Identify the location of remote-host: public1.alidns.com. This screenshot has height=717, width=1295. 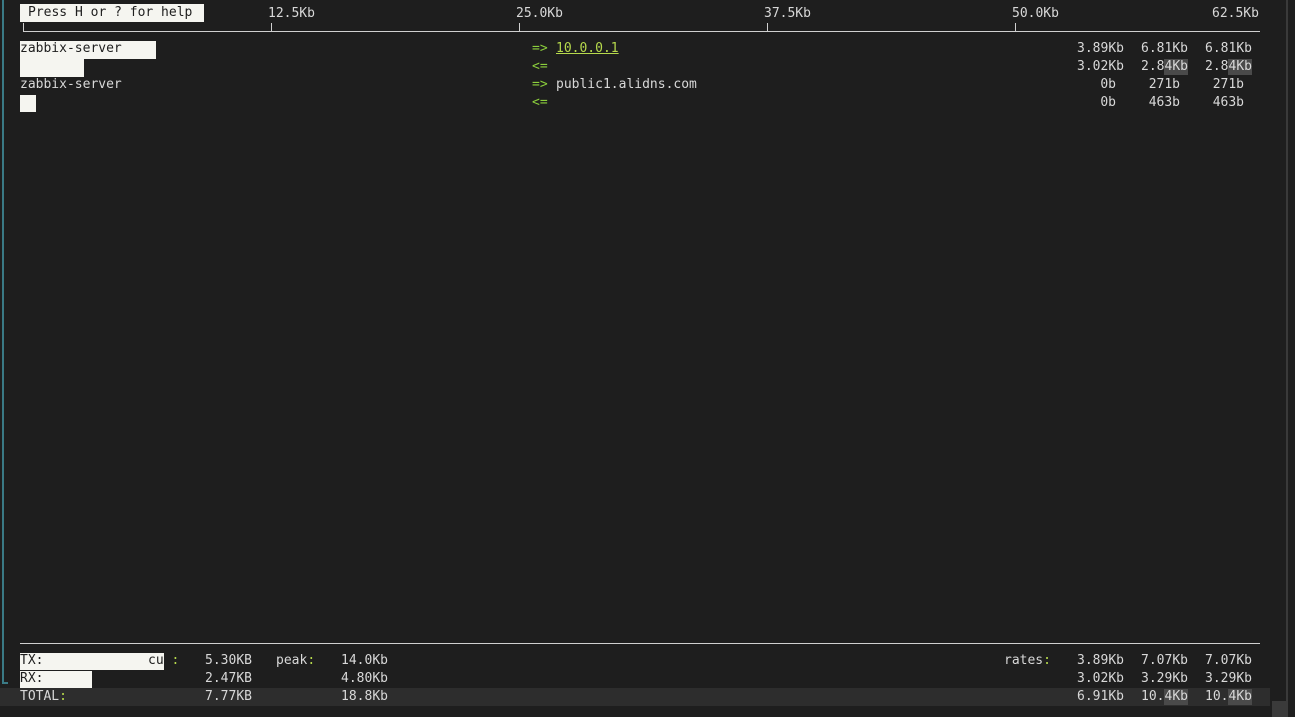
(626, 84).